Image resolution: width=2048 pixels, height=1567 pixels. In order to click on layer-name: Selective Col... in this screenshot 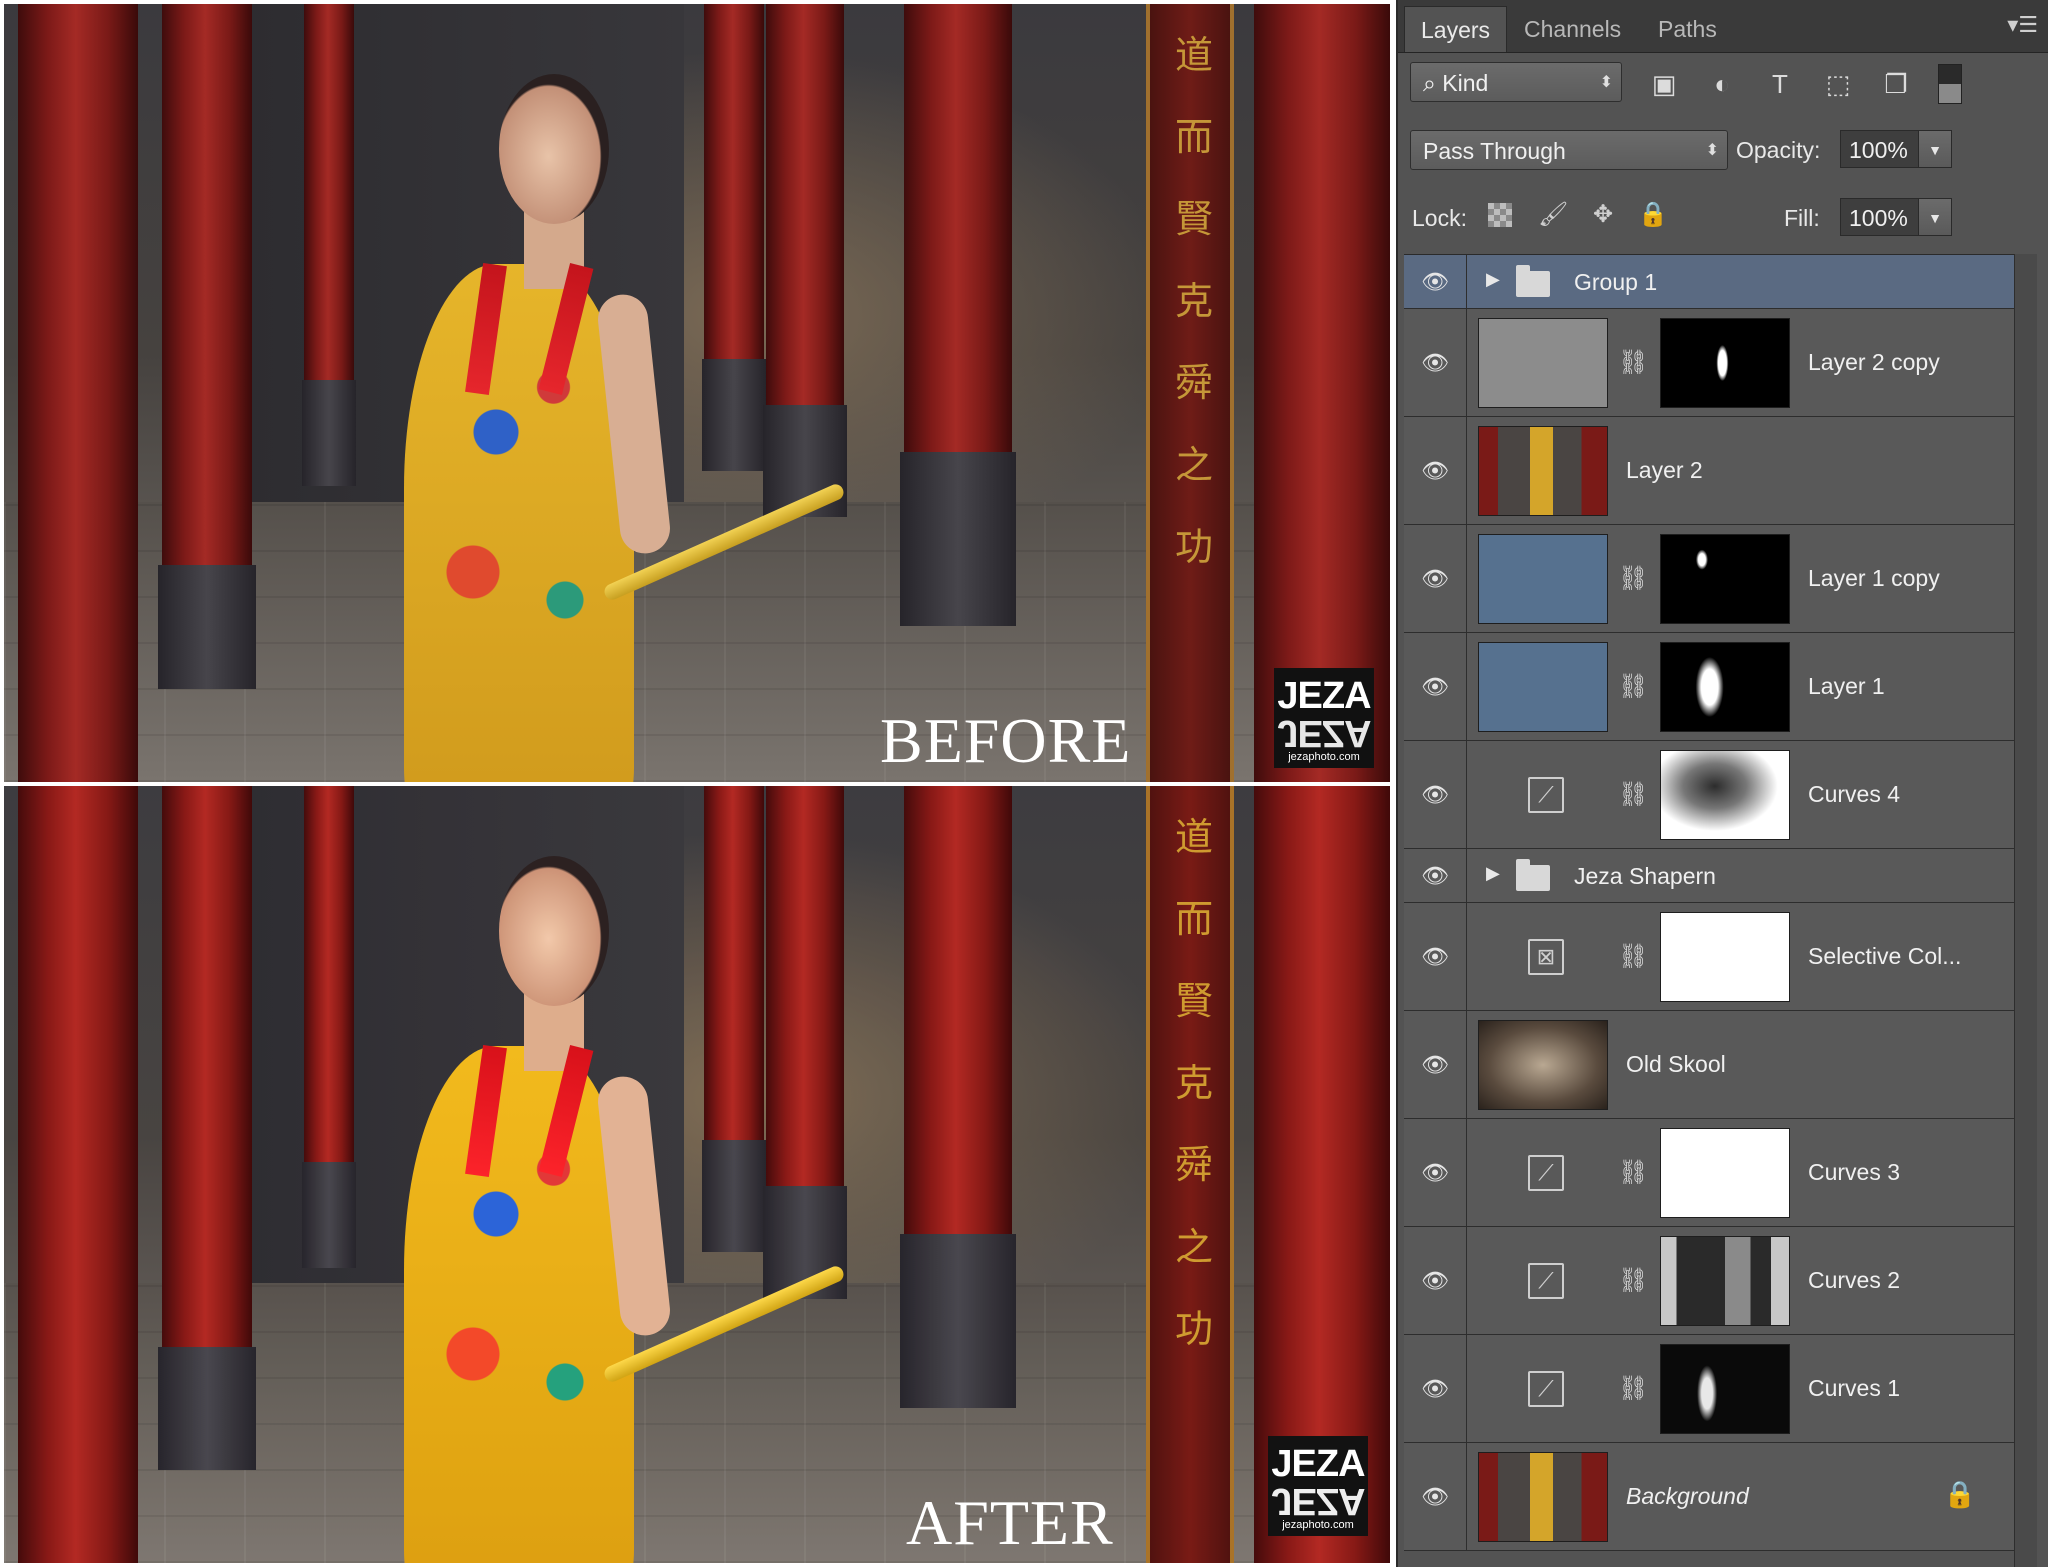, I will do `click(1885, 956)`.